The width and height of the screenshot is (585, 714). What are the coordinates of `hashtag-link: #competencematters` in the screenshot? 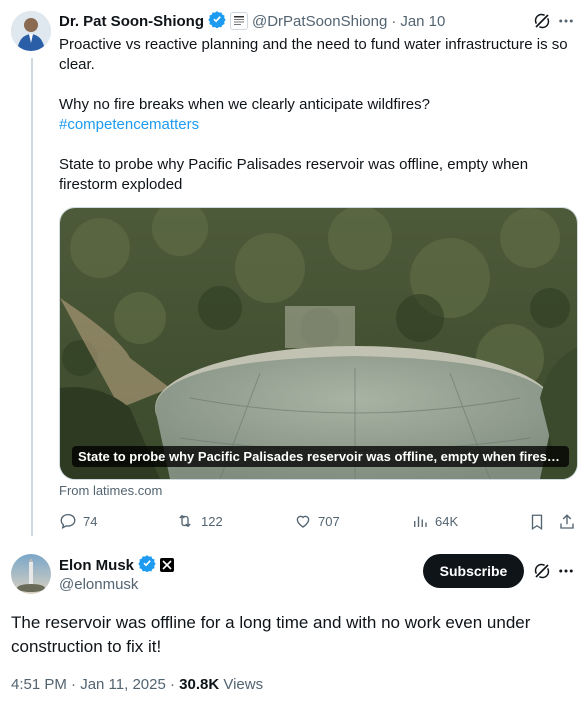 It's located at (315, 125).